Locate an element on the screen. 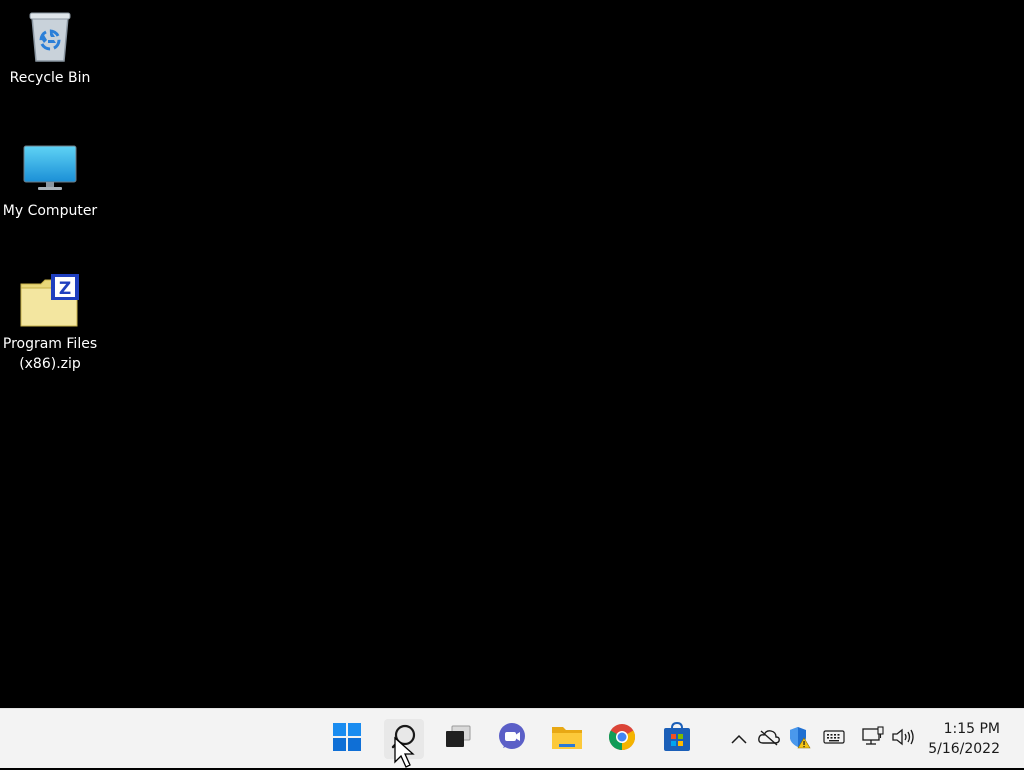  volume-icon is located at coordinates (903, 739).